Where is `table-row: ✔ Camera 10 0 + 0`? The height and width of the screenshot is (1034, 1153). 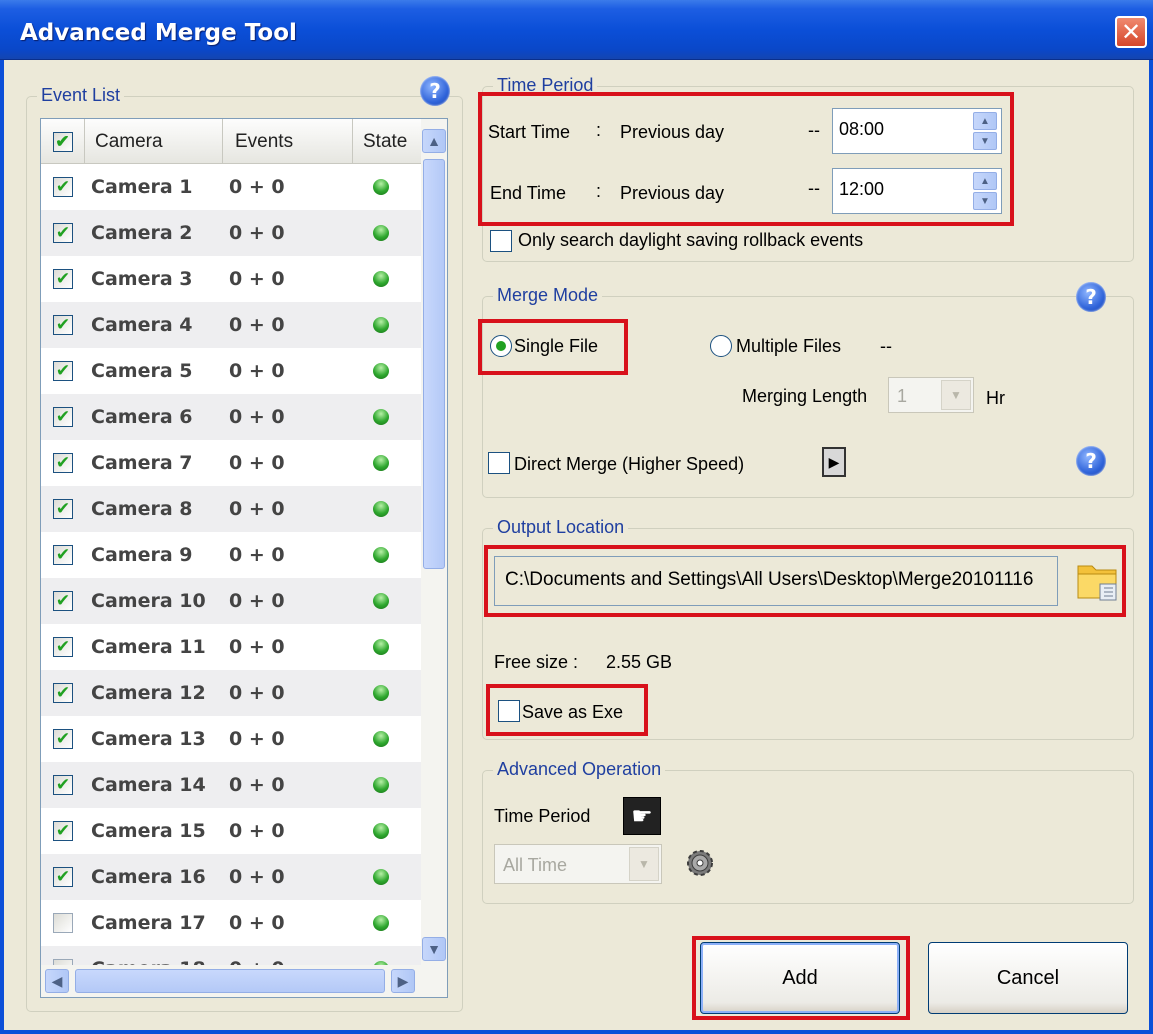
table-row: ✔ Camera 10 0 + 0 is located at coordinates (231, 601).